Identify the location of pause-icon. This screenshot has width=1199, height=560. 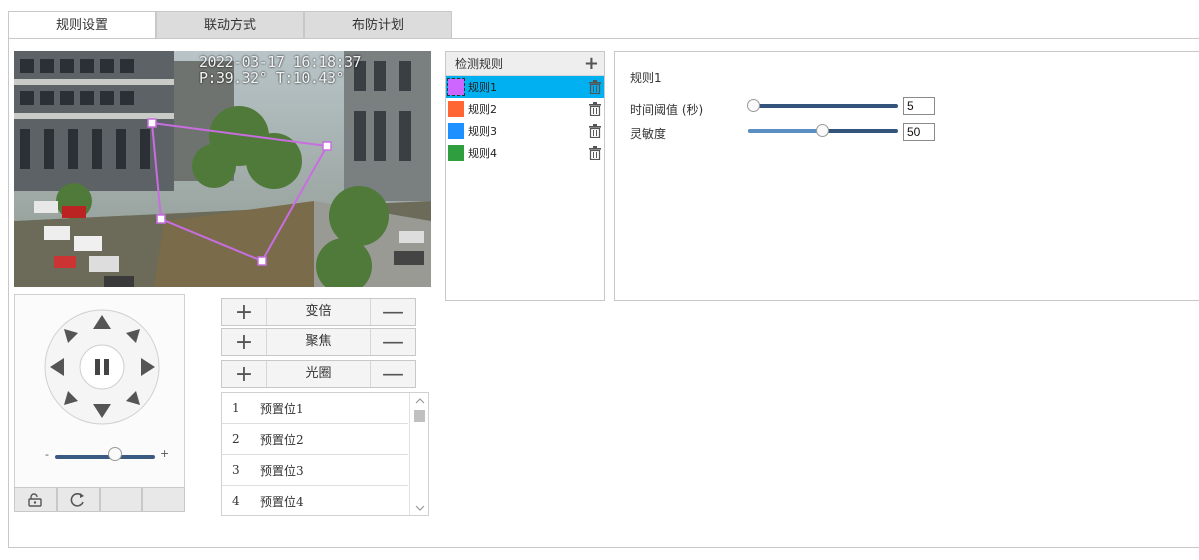
(102, 367).